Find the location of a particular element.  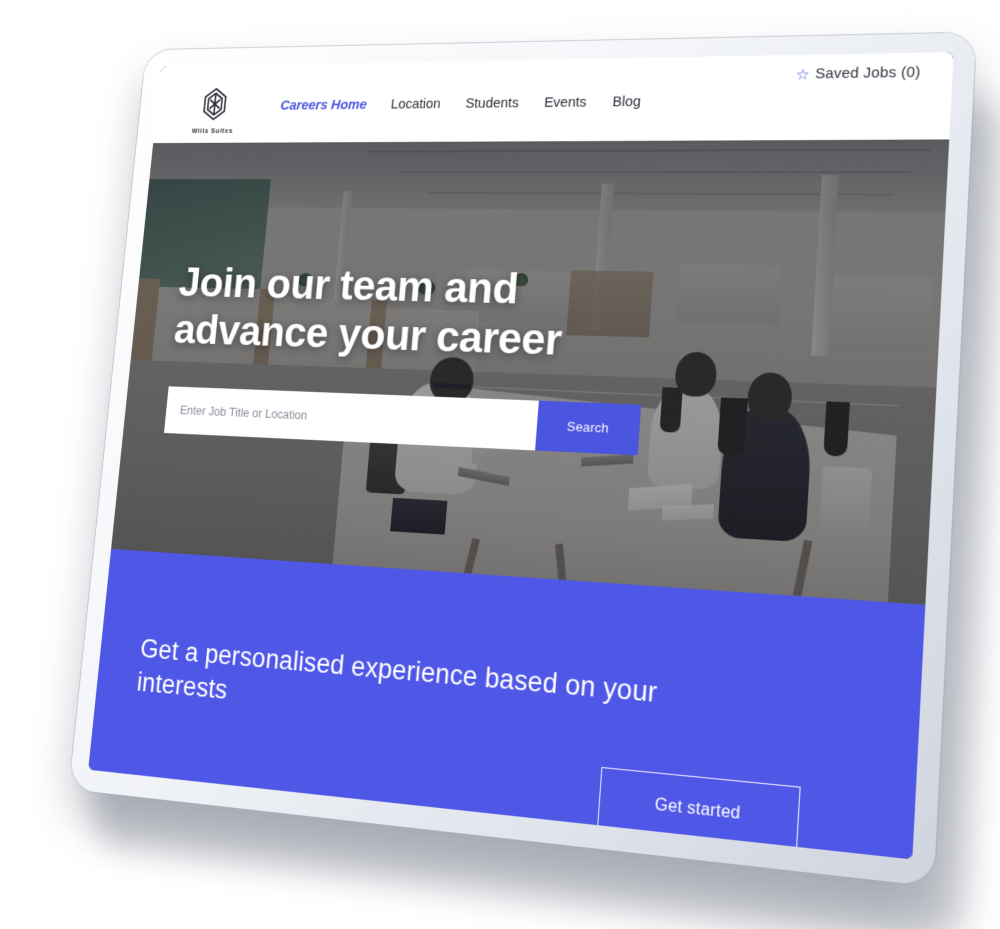

diamond-lattice-logo-icon is located at coordinates (215, 104).